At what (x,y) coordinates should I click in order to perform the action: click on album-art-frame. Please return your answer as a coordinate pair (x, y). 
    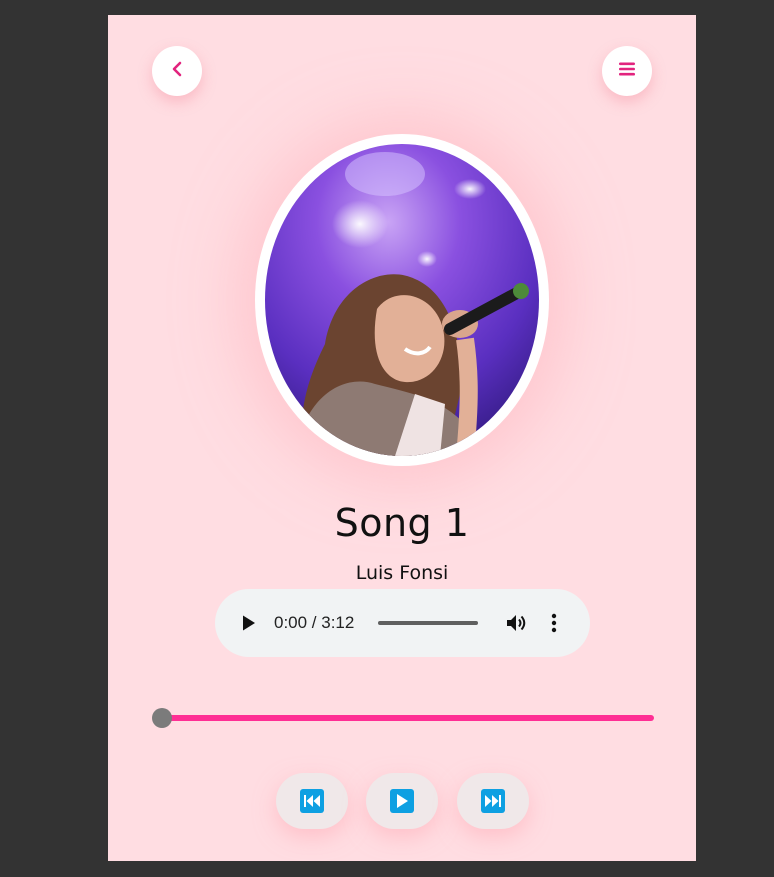
    Looking at the image, I should click on (402, 300).